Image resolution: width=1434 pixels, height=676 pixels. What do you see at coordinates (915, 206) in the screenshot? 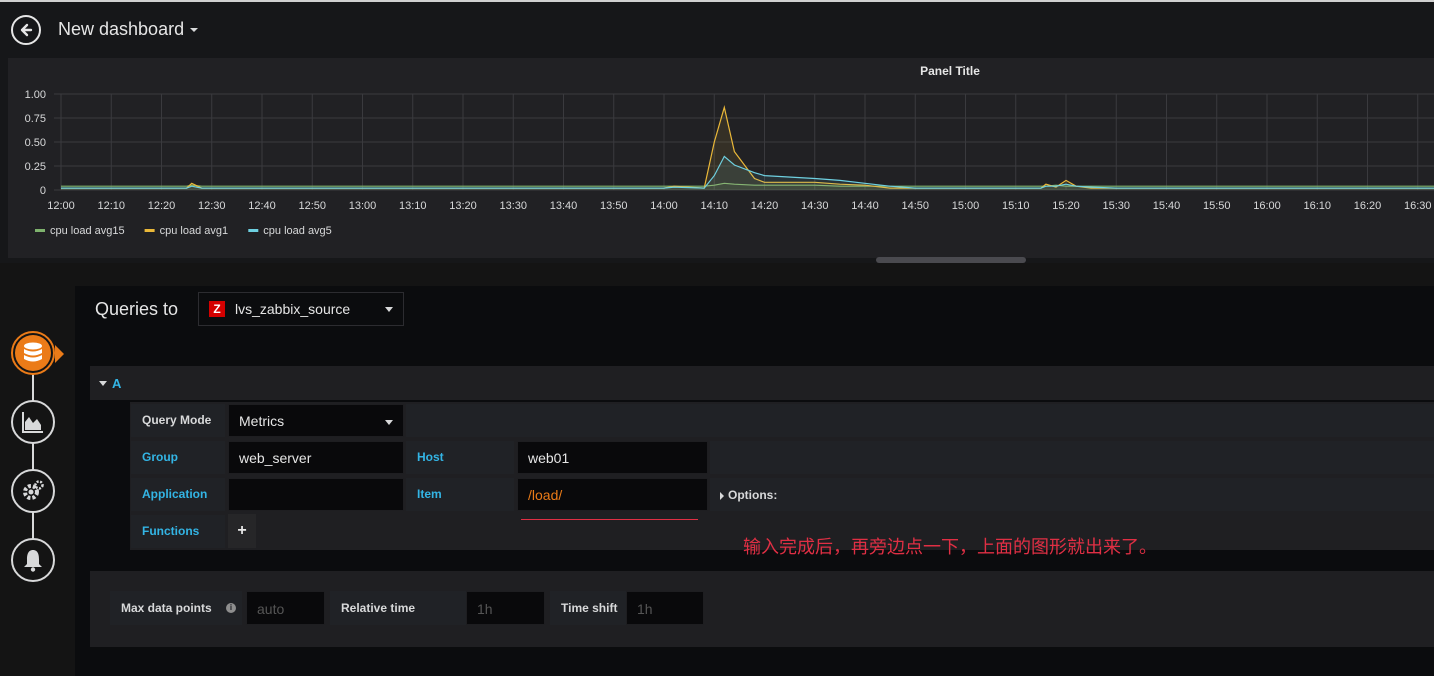
I see `x-tick-label: 14:50` at bounding box center [915, 206].